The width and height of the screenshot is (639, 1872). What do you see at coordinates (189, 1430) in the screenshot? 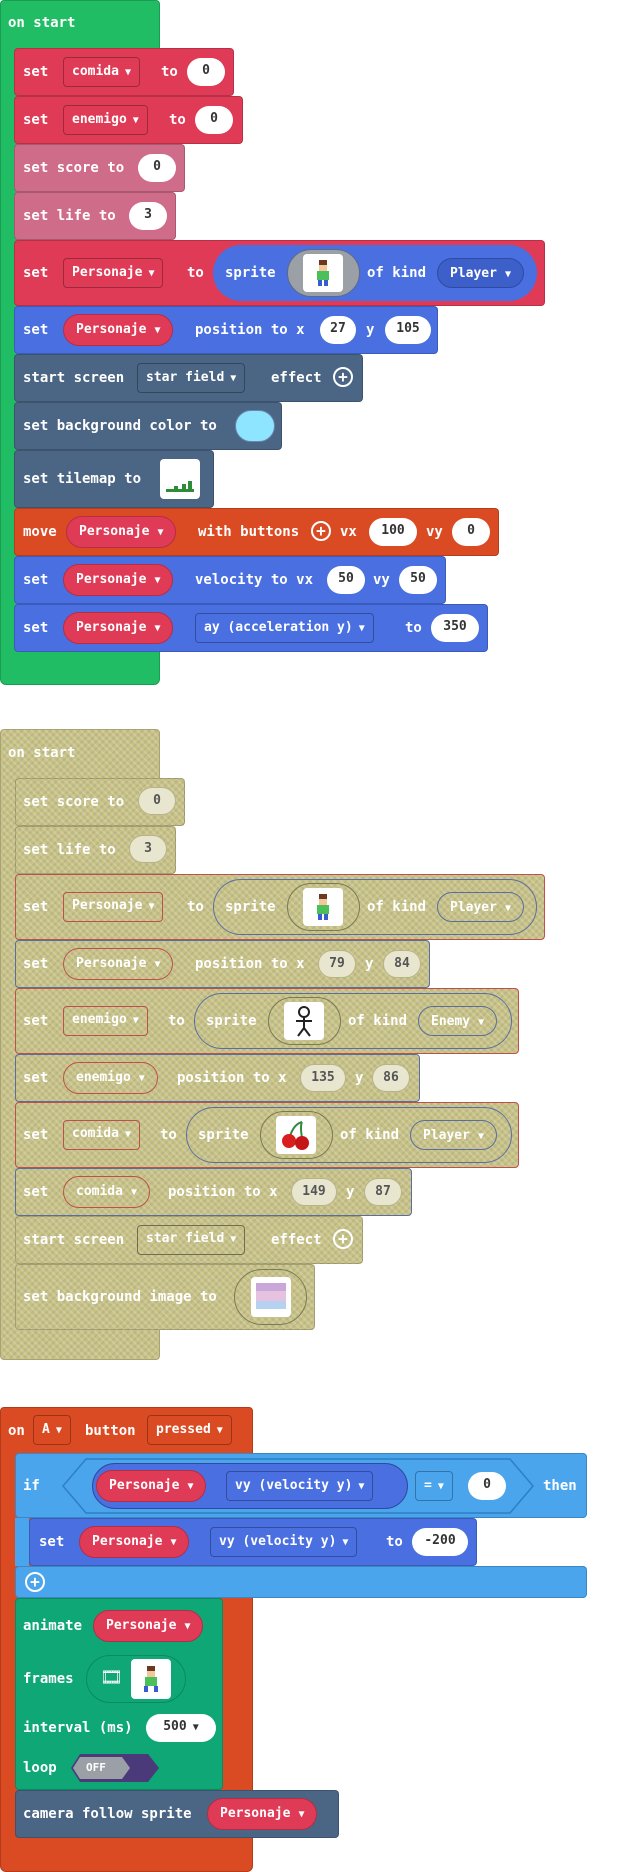
I see `event-dropdown: pressed ▼` at bounding box center [189, 1430].